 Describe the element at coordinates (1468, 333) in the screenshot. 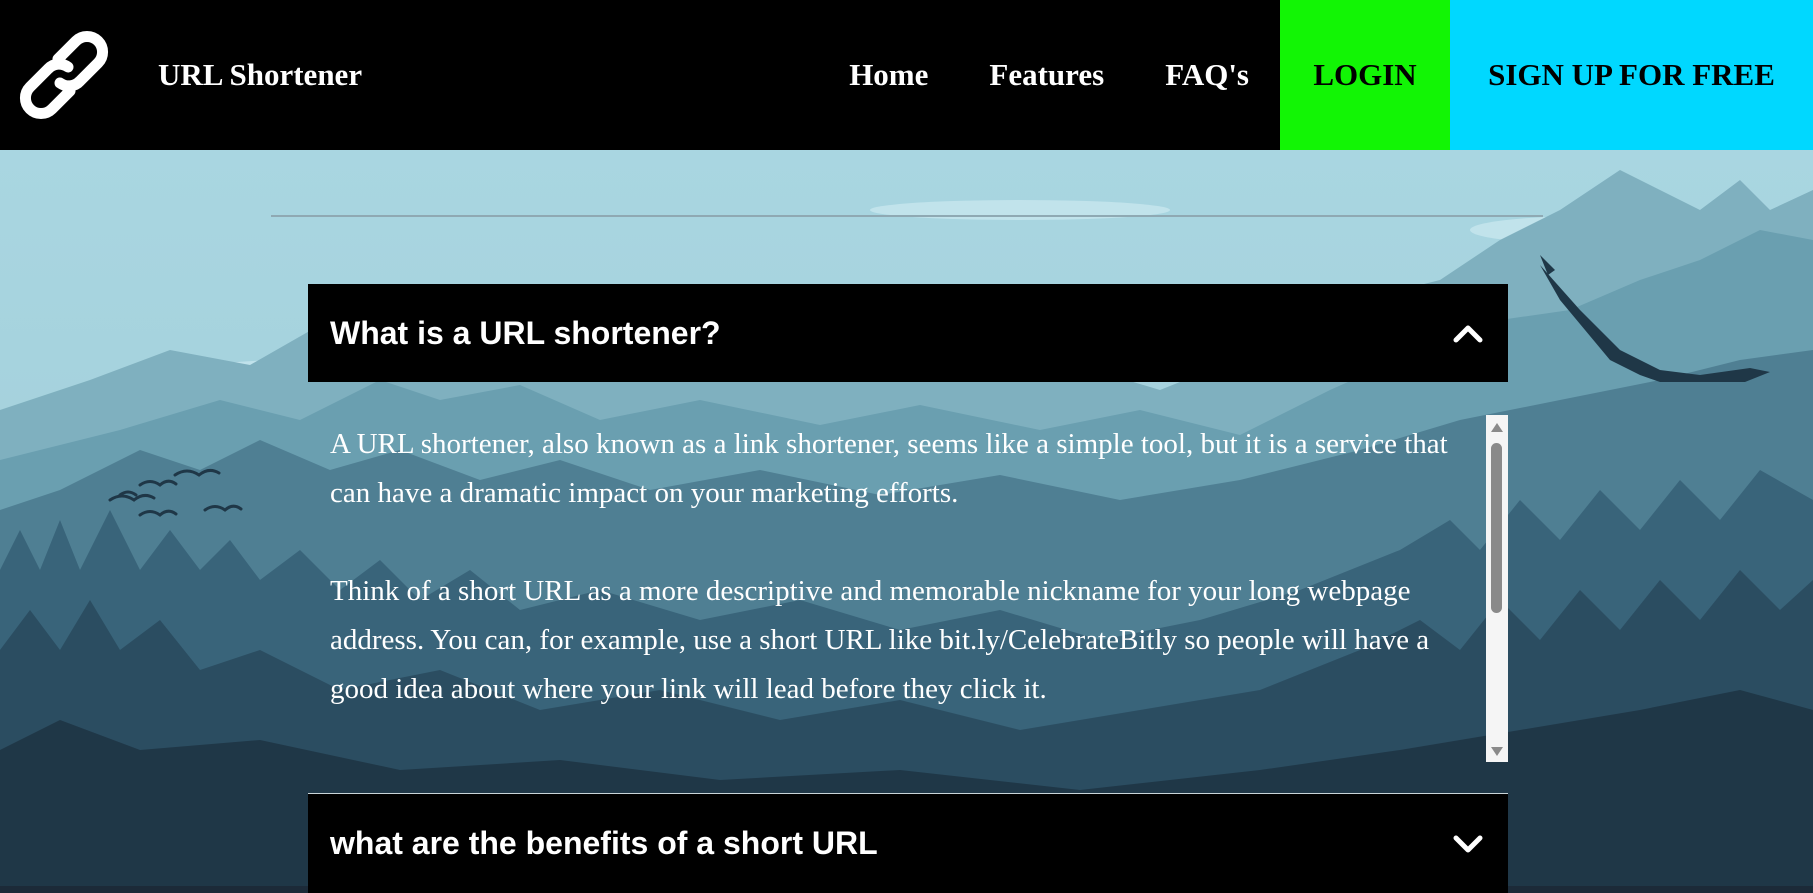

I see `chevron-up-icon` at that location.